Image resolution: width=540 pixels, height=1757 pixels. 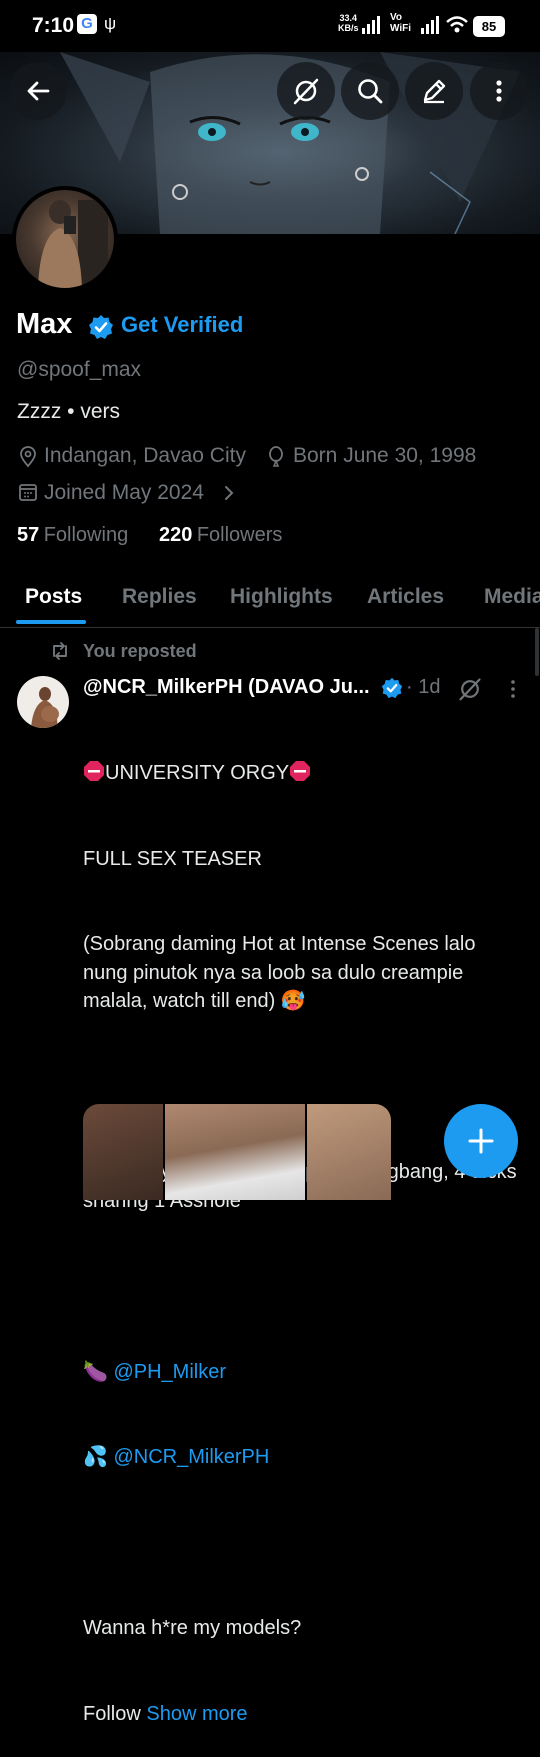 What do you see at coordinates (270, 26) in the screenshot?
I see `status-bar: 7:10 G ψ 33.4 KB/s Vo WiFi 85` at bounding box center [270, 26].